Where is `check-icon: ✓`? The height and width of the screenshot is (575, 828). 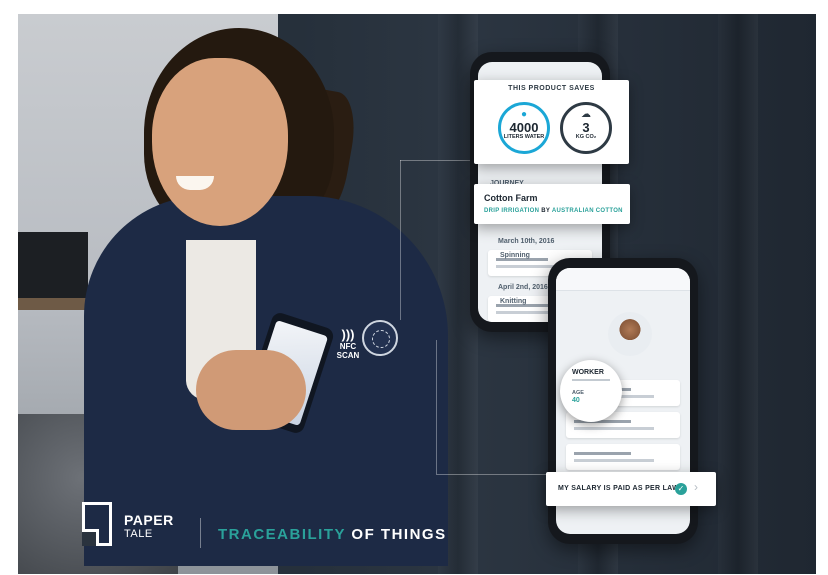 check-icon: ✓ is located at coordinates (681, 489).